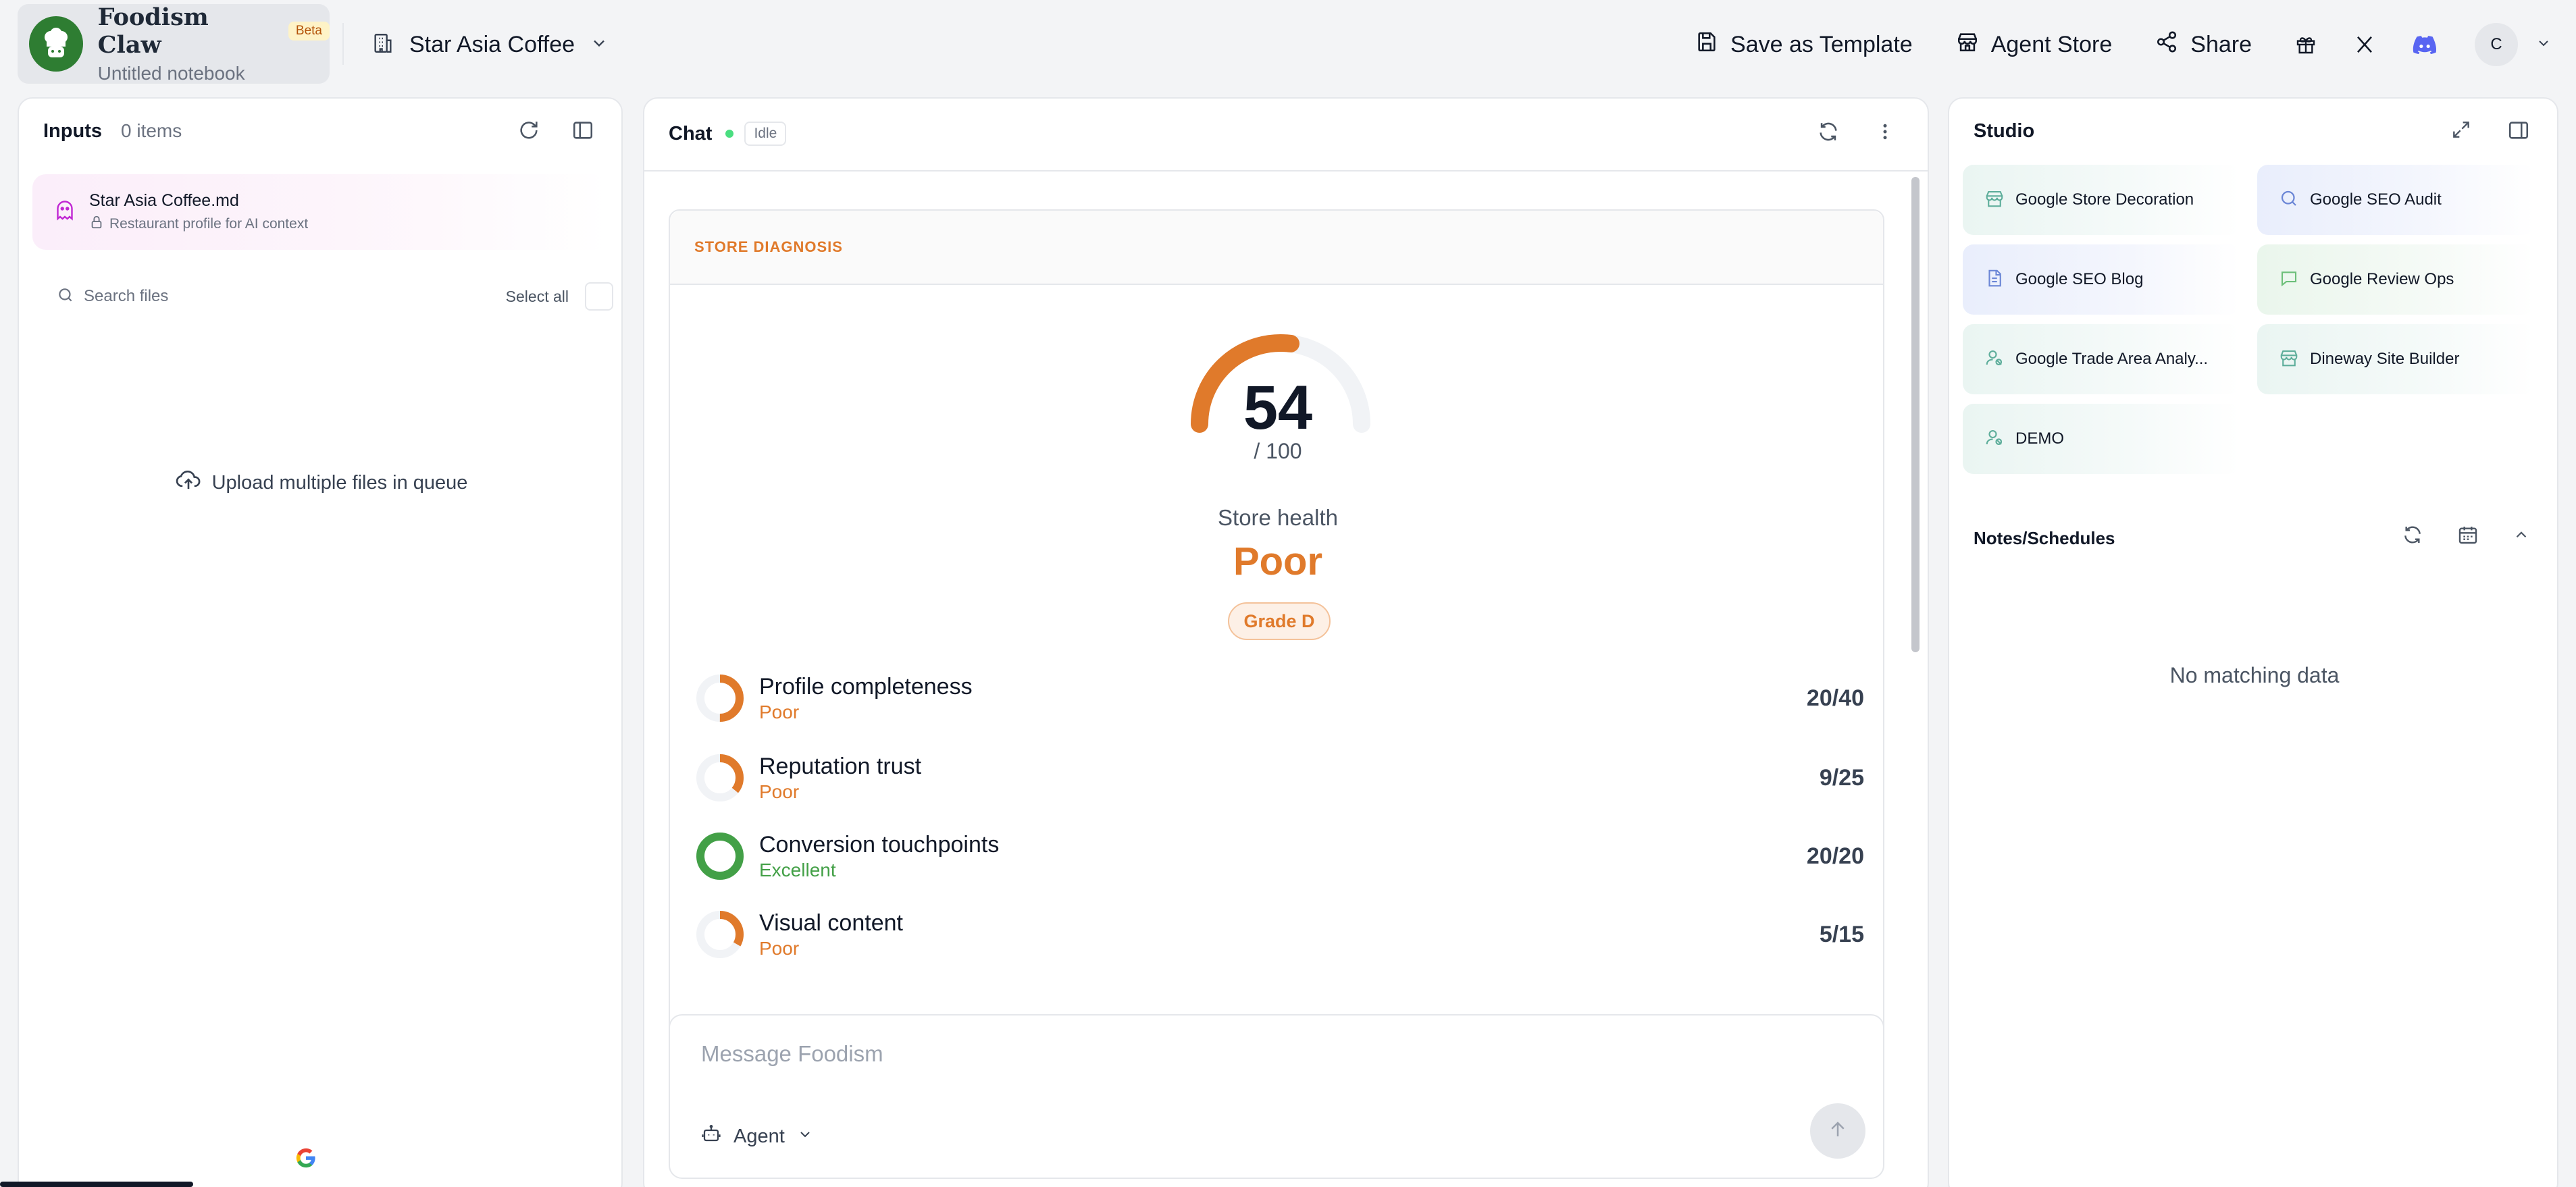 The width and height of the screenshot is (2576, 1187). I want to click on arrow-up-icon, so click(1838, 1131).